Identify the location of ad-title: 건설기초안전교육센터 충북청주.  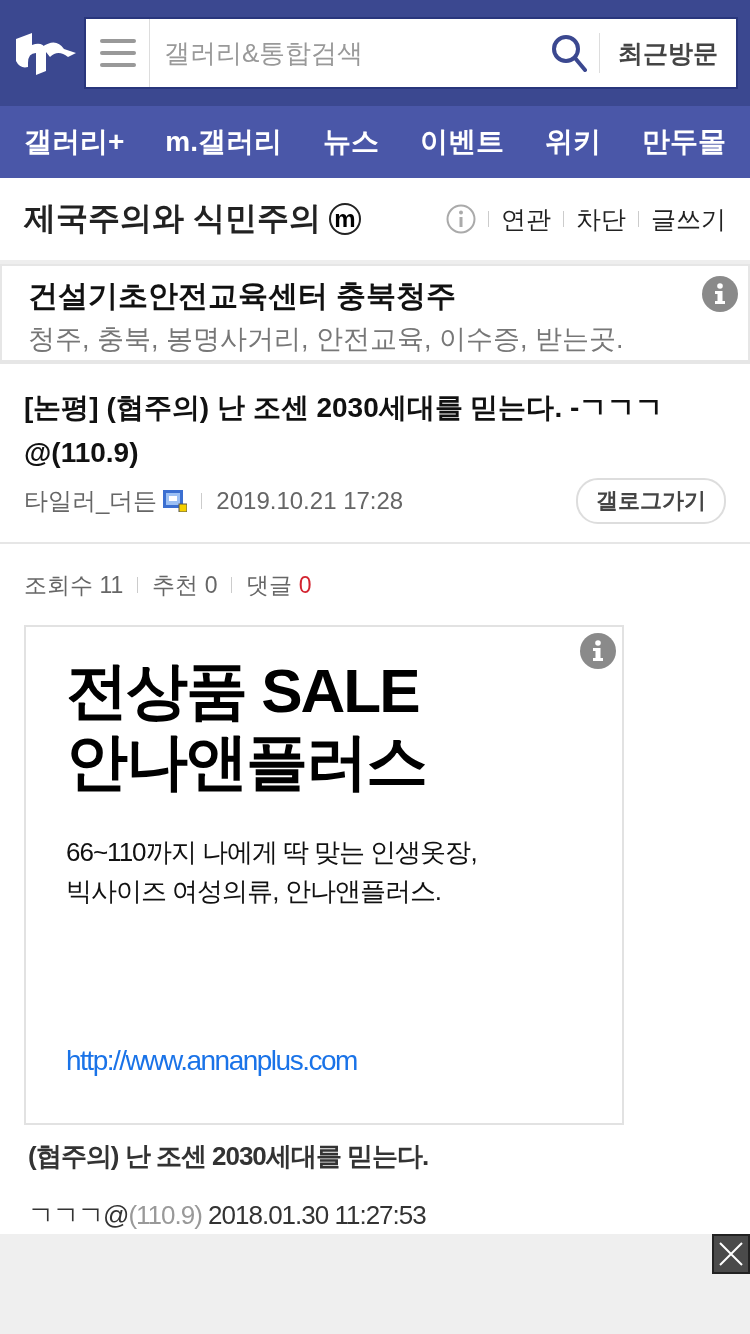
(242, 296).